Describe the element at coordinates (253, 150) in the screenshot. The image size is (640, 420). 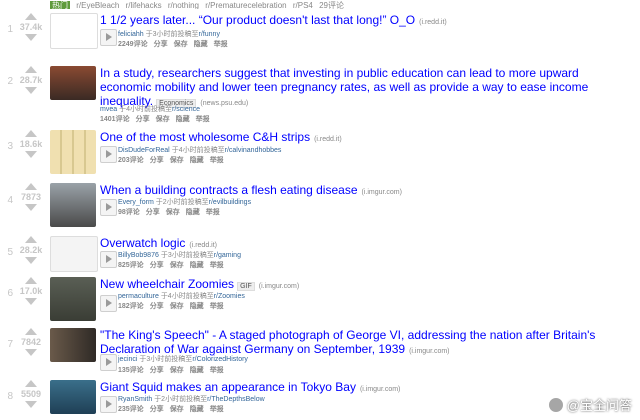
I see `post-subreddit: r/calvinandhobbes` at that location.